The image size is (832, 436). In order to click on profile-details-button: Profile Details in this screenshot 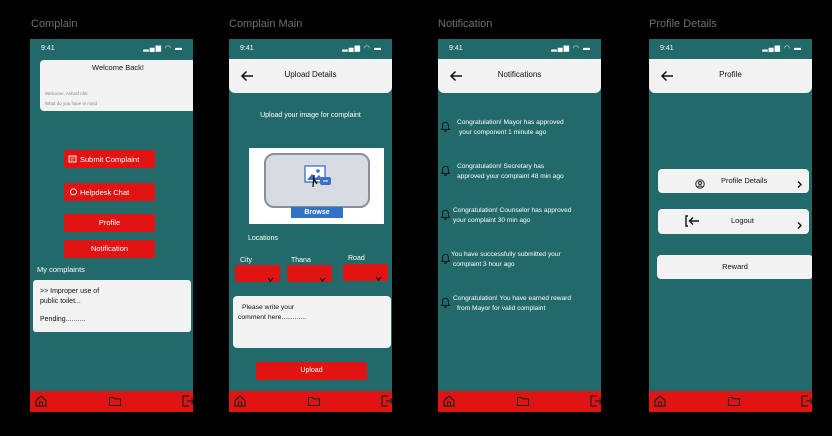, I will do `click(733, 181)`.